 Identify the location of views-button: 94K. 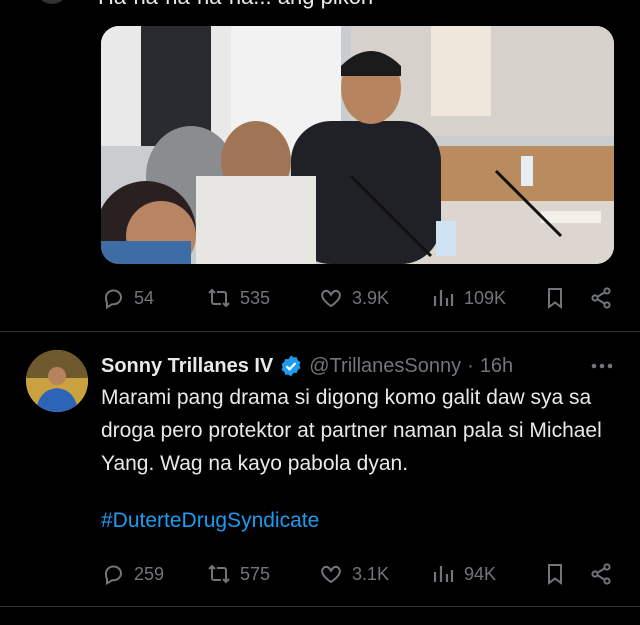
(463, 574).